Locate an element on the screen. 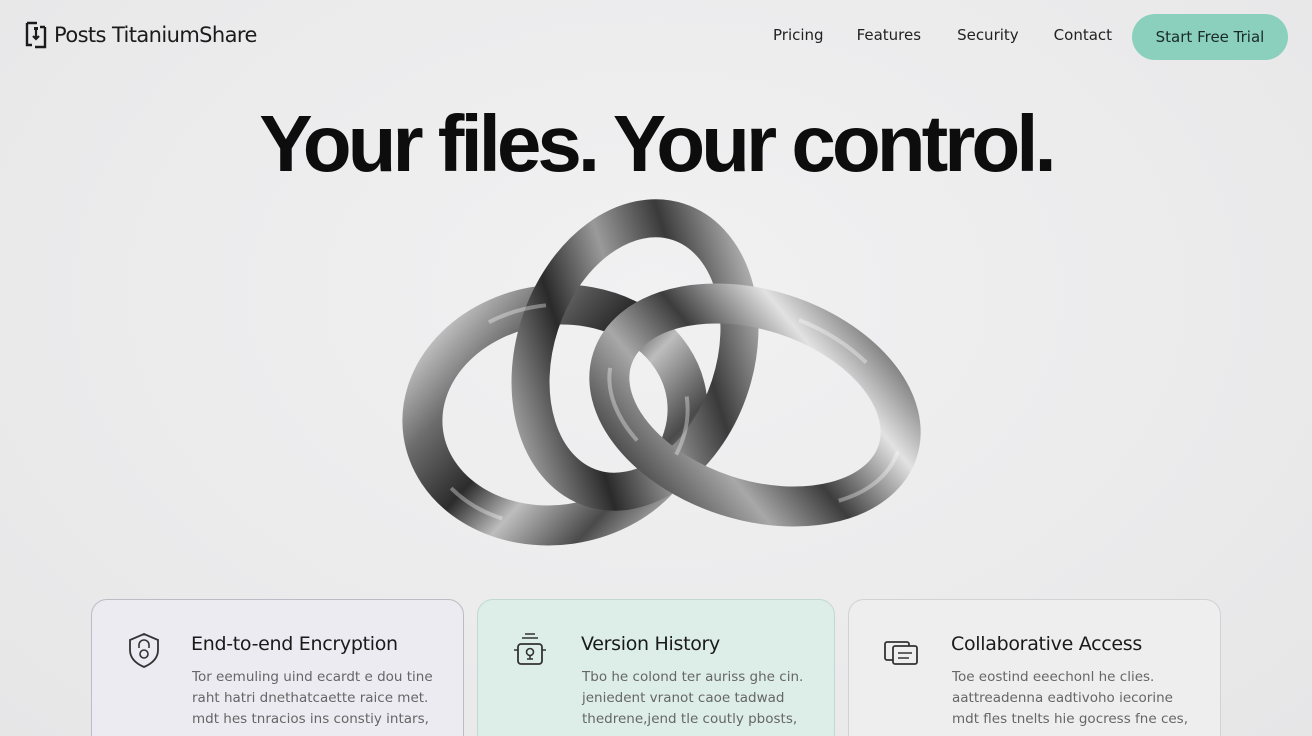 This screenshot has width=1312, height=736. start-free-trial-button: Start Free Trial is located at coordinates (1210, 37).